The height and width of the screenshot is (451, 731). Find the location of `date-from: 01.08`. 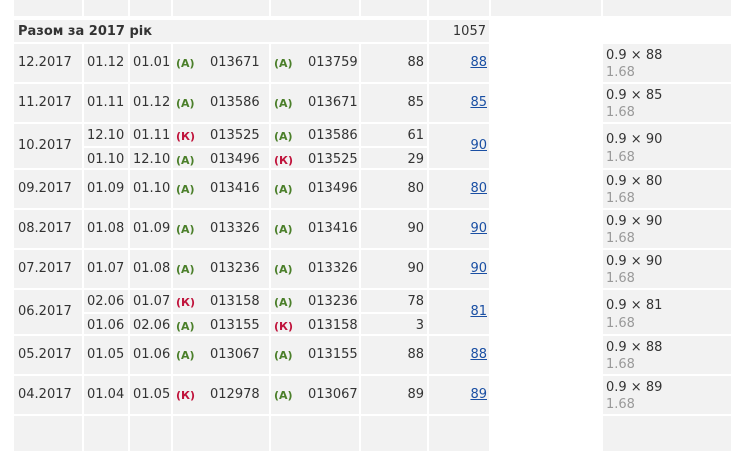

date-from: 01.08 is located at coordinates (106, 228).